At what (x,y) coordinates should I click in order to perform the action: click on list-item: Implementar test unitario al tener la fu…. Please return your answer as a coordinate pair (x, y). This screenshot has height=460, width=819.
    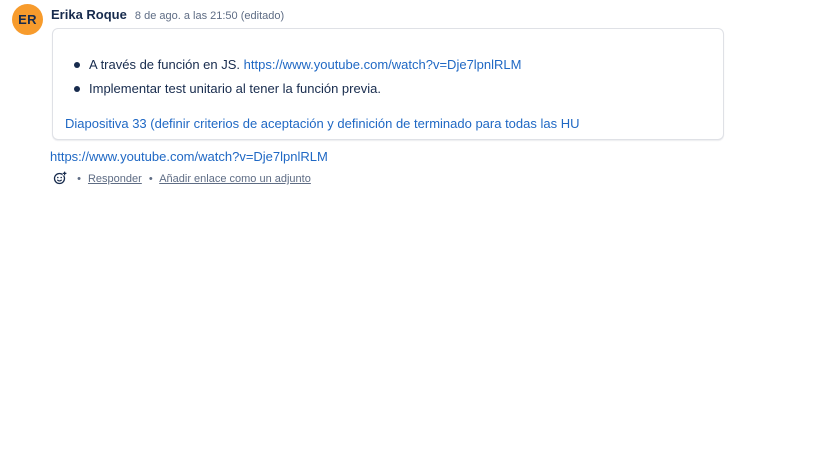
    Looking at the image, I should click on (297, 89).